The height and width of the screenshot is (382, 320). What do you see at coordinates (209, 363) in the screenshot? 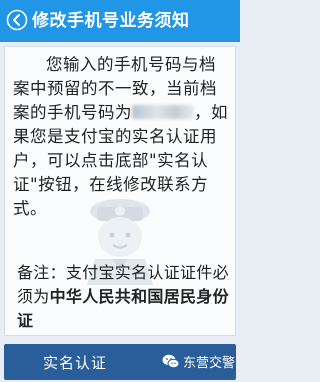
I see `watermark-text: 东营交警` at bounding box center [209, 363].